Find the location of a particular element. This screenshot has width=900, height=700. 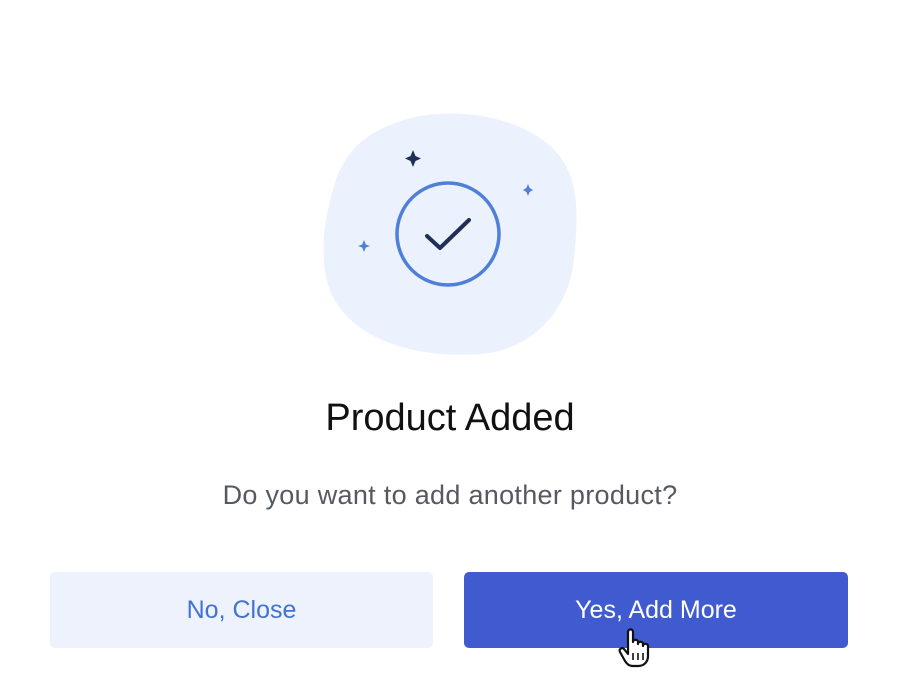

yes-add-more-button: Yes, Add More is located at coordinates (656, 610).